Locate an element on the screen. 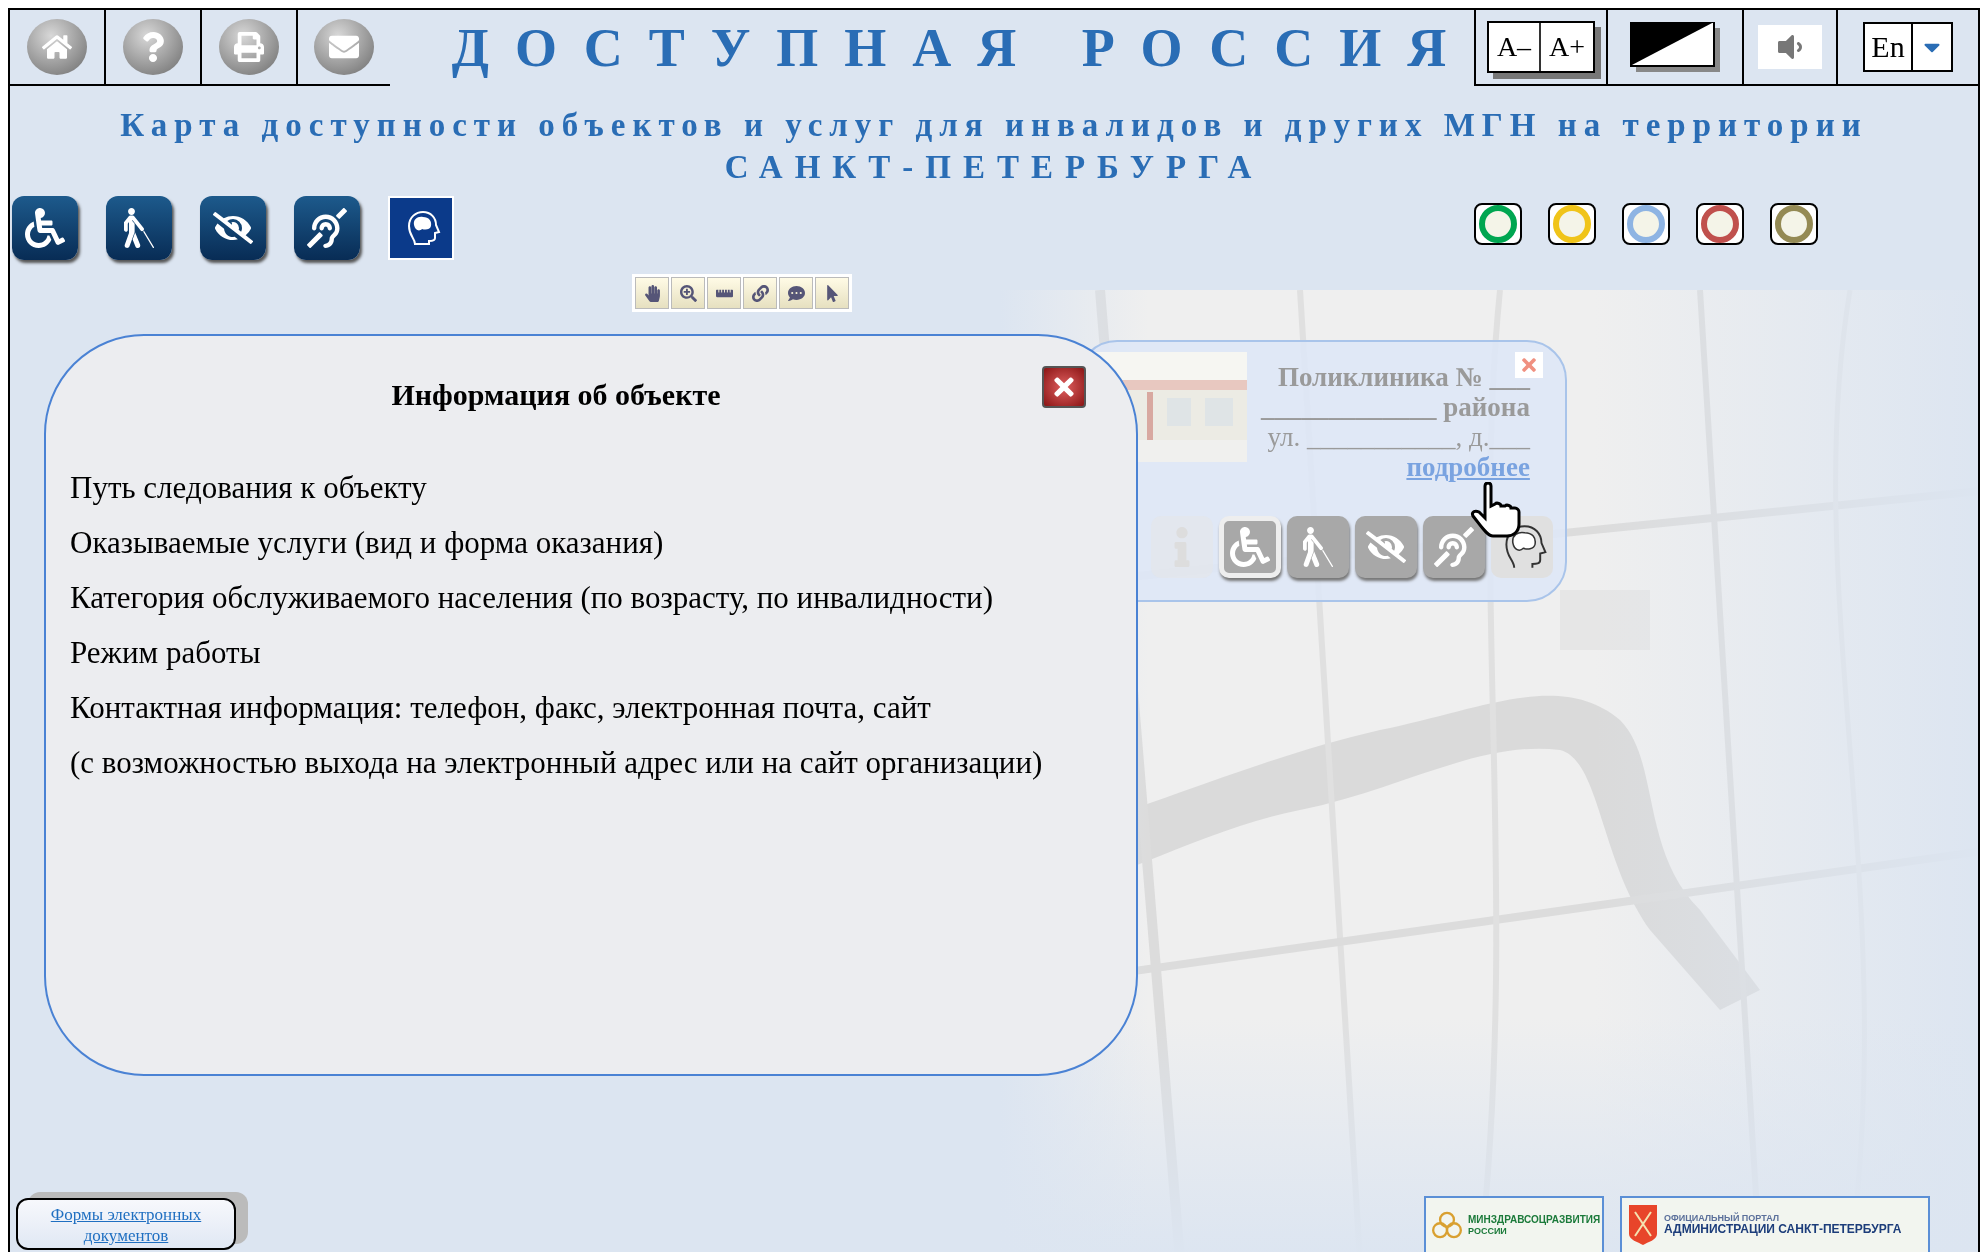 This screenshot has width=1987, height=1252. mail-button is located at coordinates (344, 47).